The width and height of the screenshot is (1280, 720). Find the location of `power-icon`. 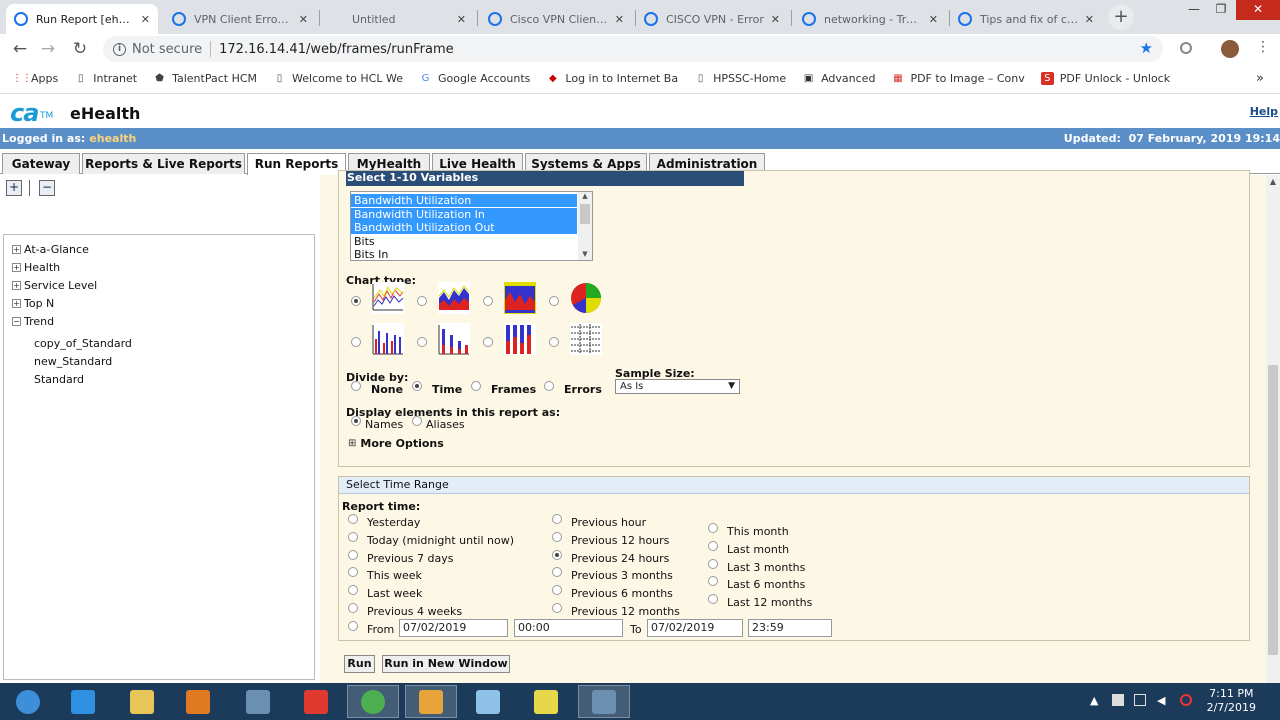

power-icon is located at coordinates (1186, 700).